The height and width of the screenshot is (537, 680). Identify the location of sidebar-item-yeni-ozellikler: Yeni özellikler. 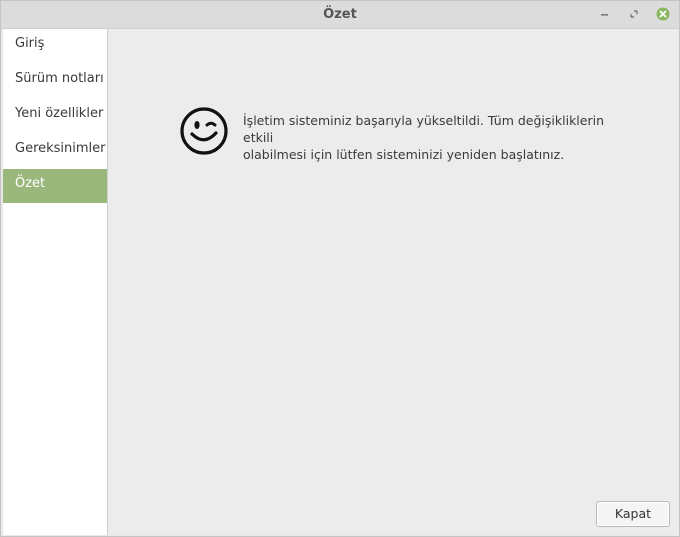
(55, 116).